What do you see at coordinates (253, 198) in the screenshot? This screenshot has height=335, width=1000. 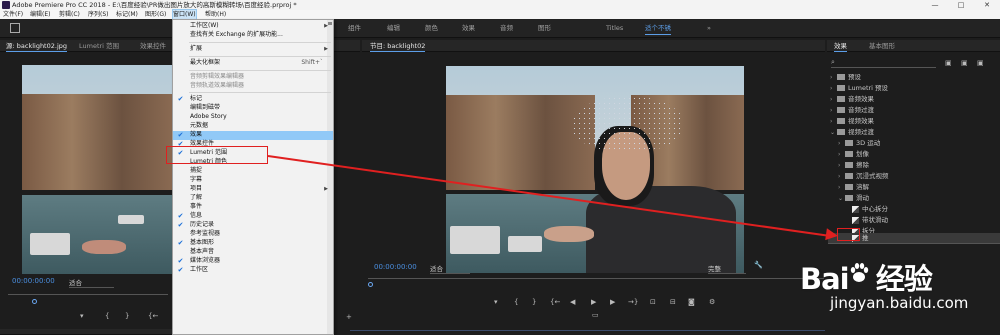 I see `menu-item-learn: 了解` at bounding box center [253, 198].